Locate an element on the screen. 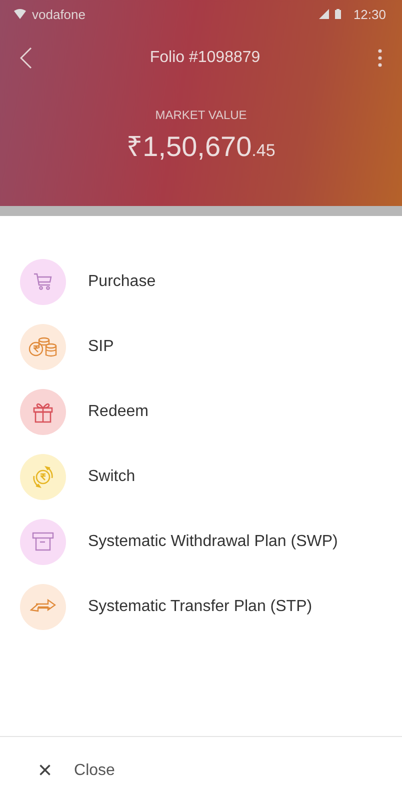 The image size is (402, 804). action-item: Systematic Withdrawal Plan (SWP) is located at coordinates (201, 541).